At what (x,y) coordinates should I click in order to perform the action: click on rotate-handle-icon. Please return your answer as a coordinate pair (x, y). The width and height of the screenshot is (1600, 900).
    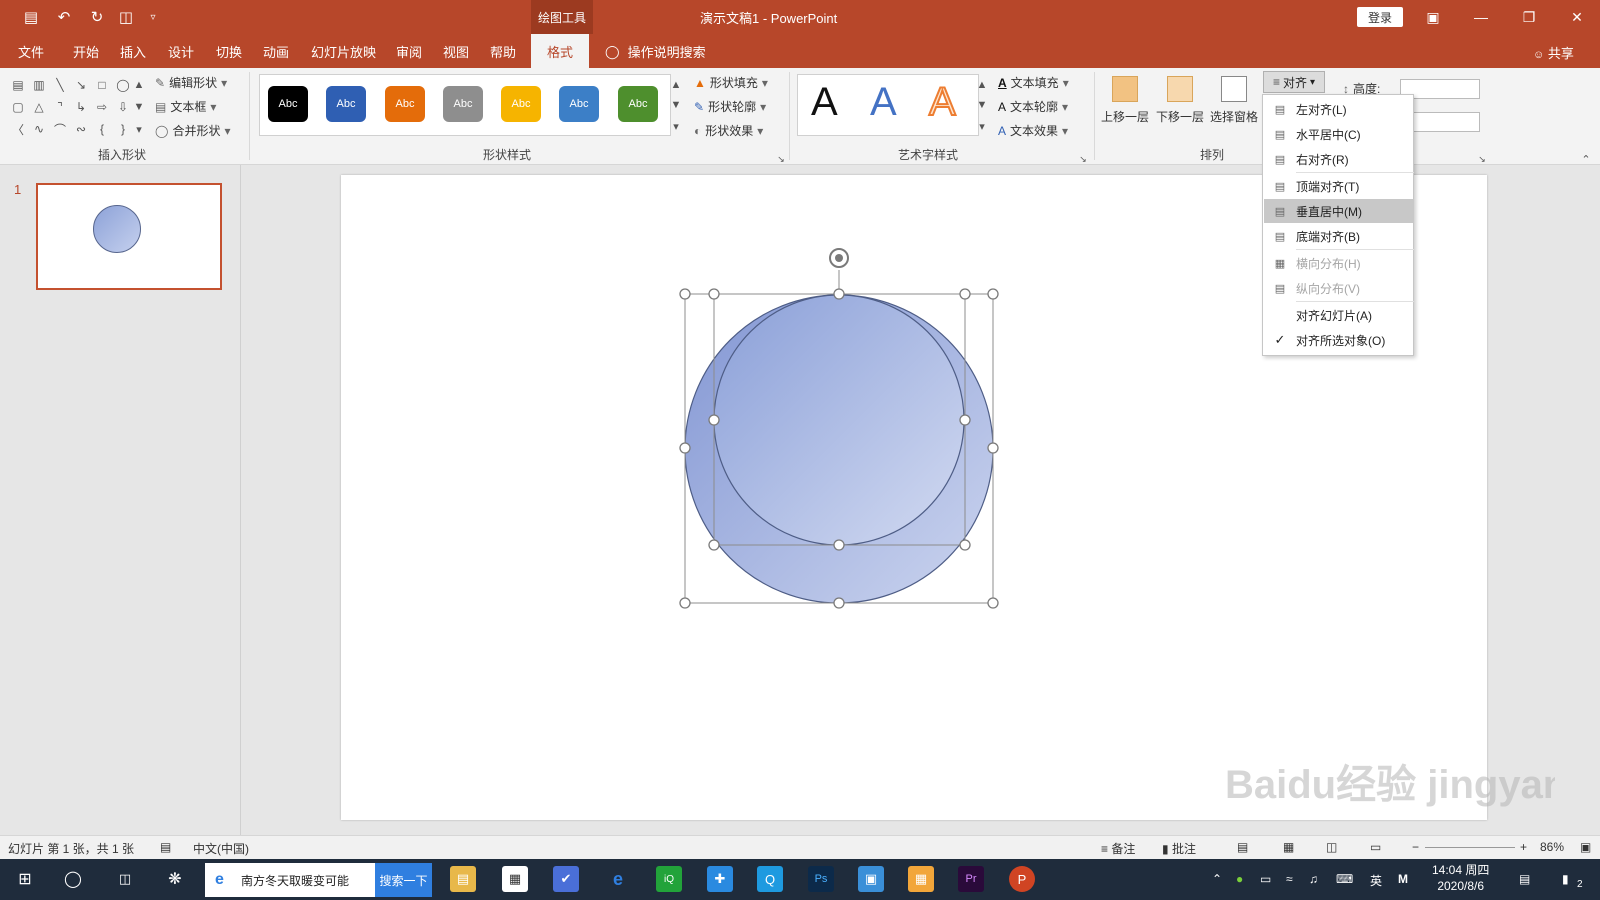
    Looking at the image, I should click on (839, 258).